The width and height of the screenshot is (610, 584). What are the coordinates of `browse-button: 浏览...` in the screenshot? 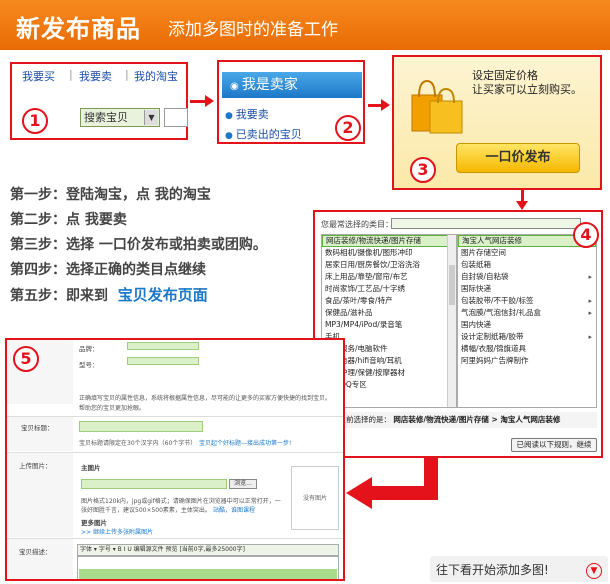 It's located at (243, 484).